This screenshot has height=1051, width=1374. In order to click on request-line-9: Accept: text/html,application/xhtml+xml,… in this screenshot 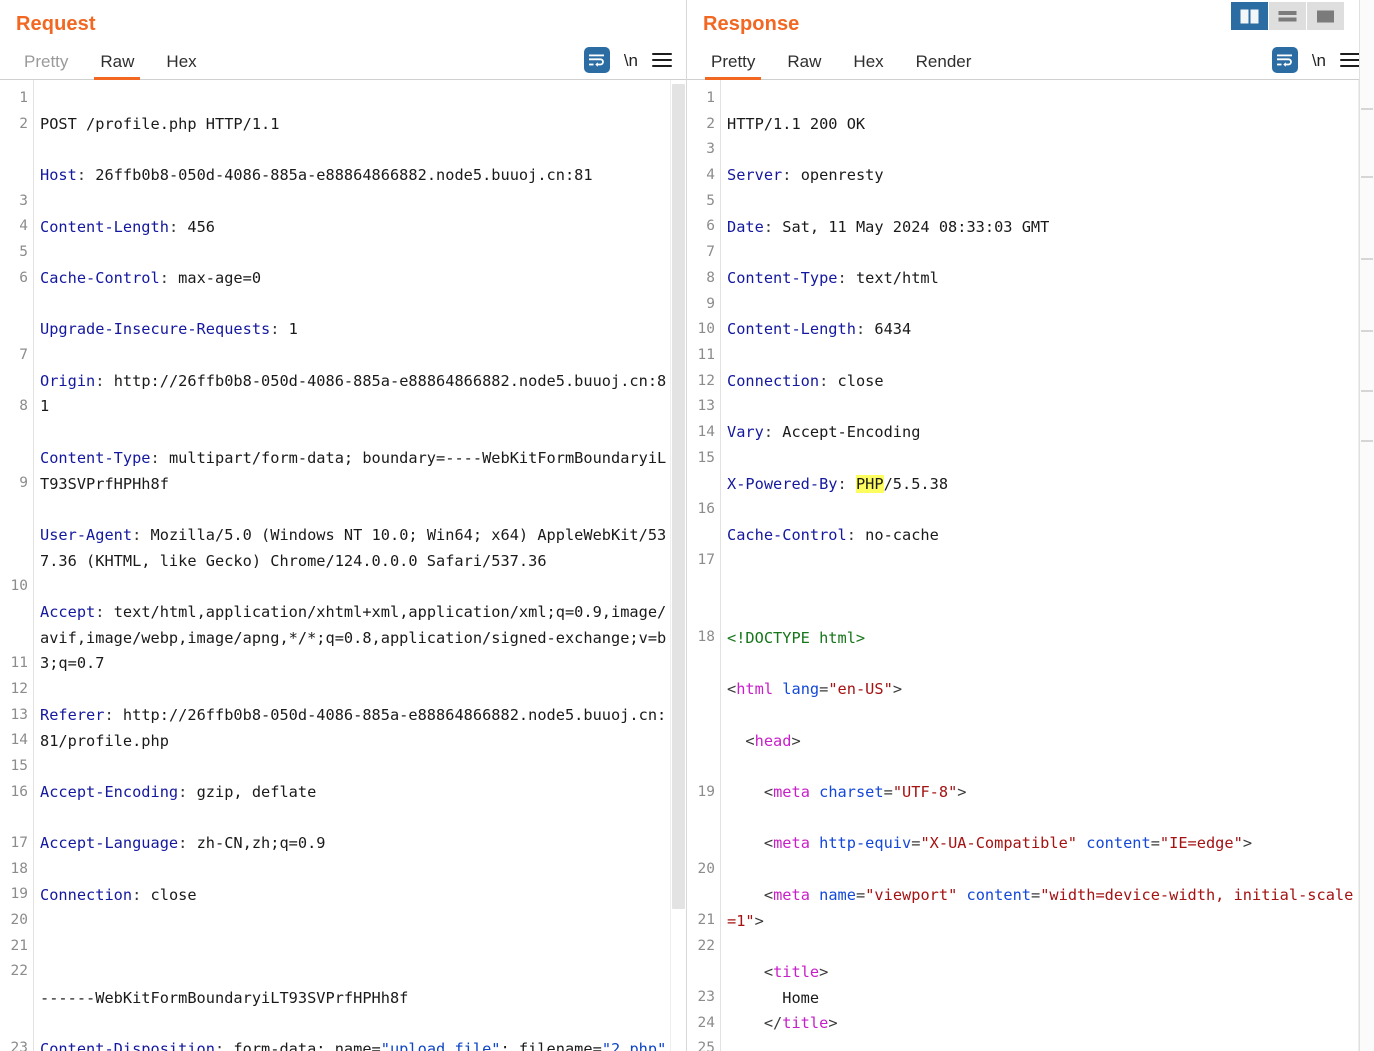, I will do `click(353, 638)`.